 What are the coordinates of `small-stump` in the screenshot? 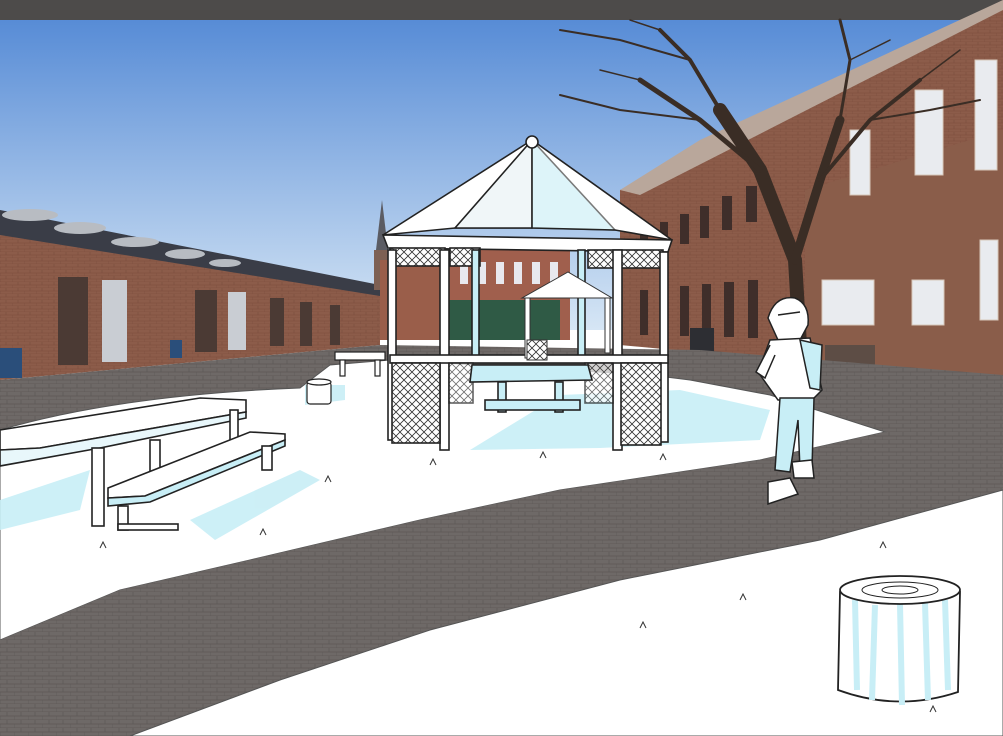 It's located at (319, 391).